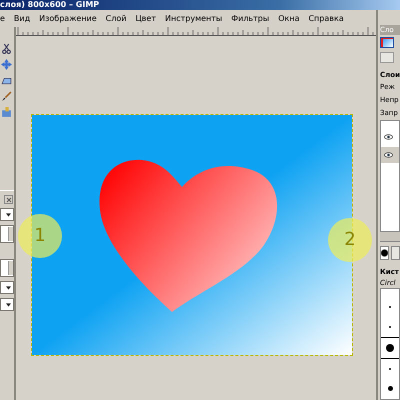 Image resolution: width=400 pixels, height=400 pixels. What do you see at coordinates (250, 19) in the screenshot?
I see `menu-item: Фильтры` at bounding box center [250, 19].